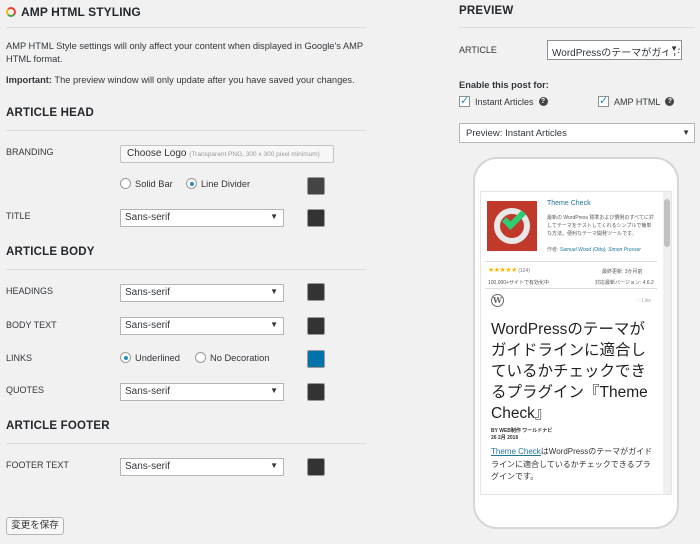 This screenshot has height=544, width=700. Describe the element at coordinates (202, 218) in the screenshot. I see `title-font-select: Sans-serif ▼` at that location.